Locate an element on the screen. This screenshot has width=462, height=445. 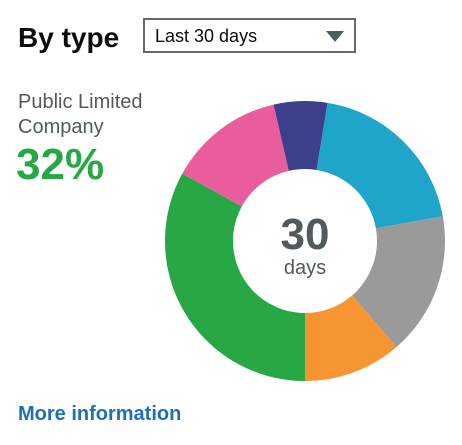
chart-center-value: 30 is located at coordinates (305, 234).